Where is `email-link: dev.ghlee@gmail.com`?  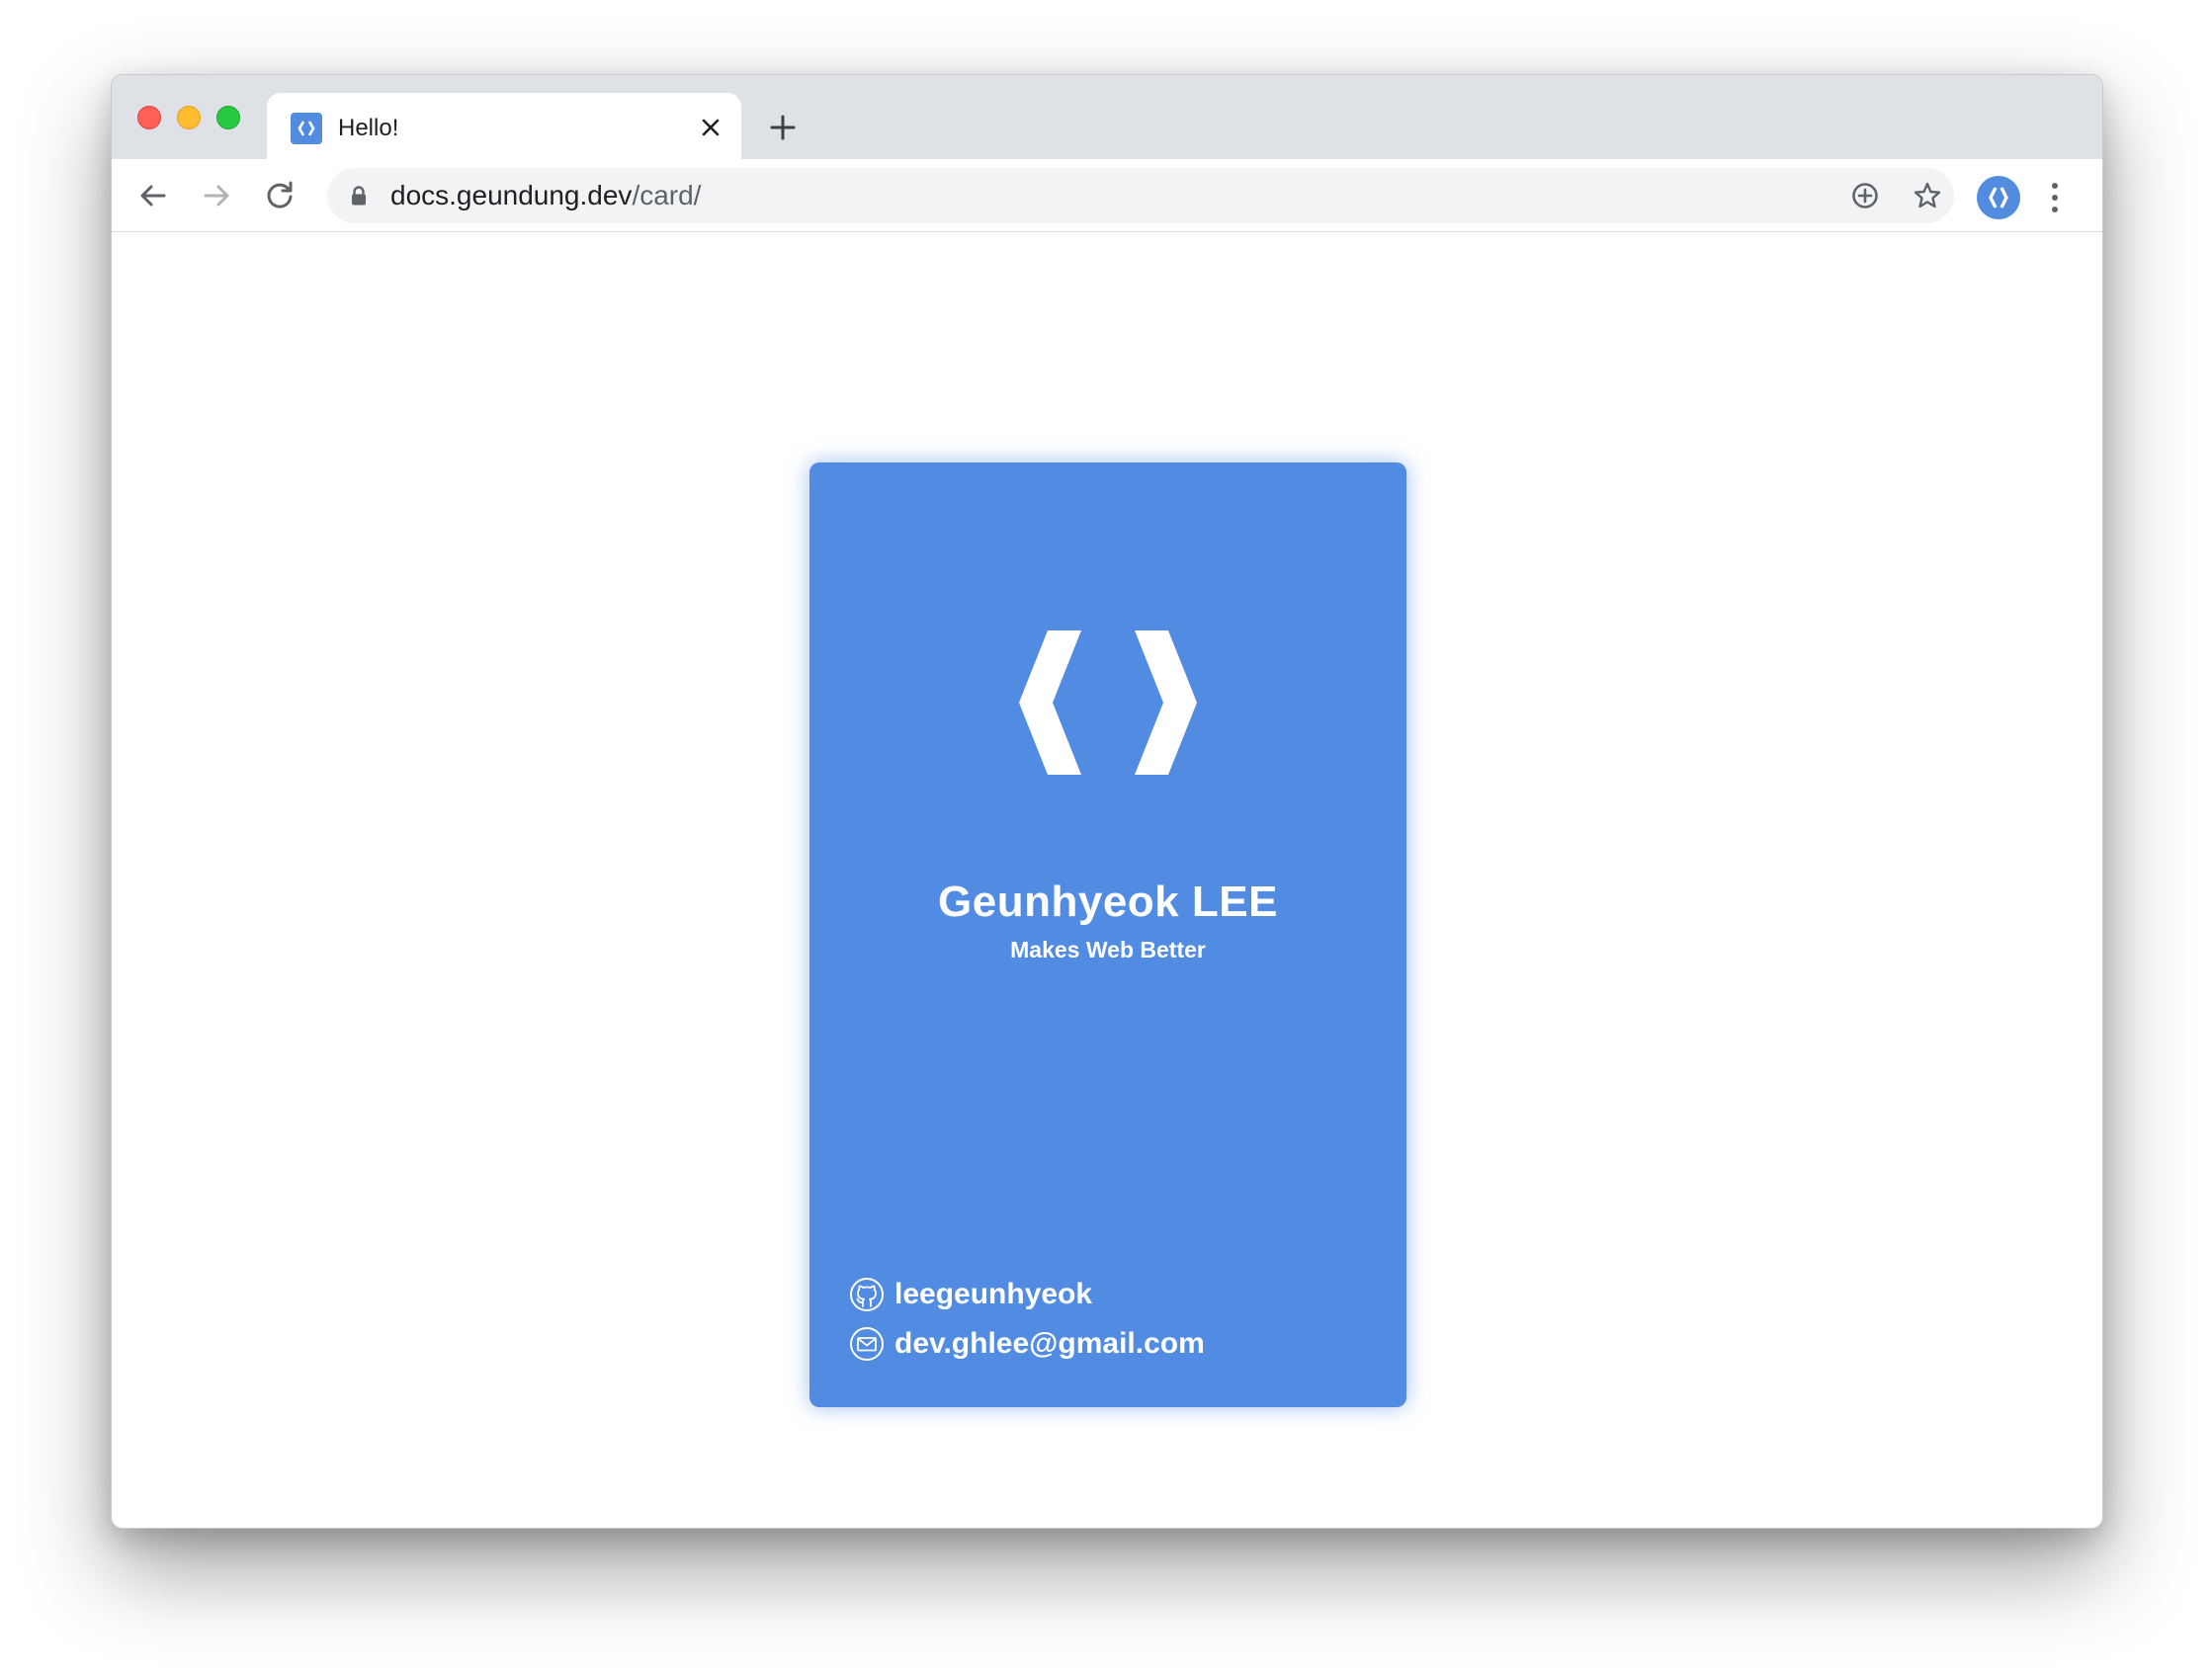 email-link: dev.ghlee@gmail.com is located at coordinates (1027, 1344).